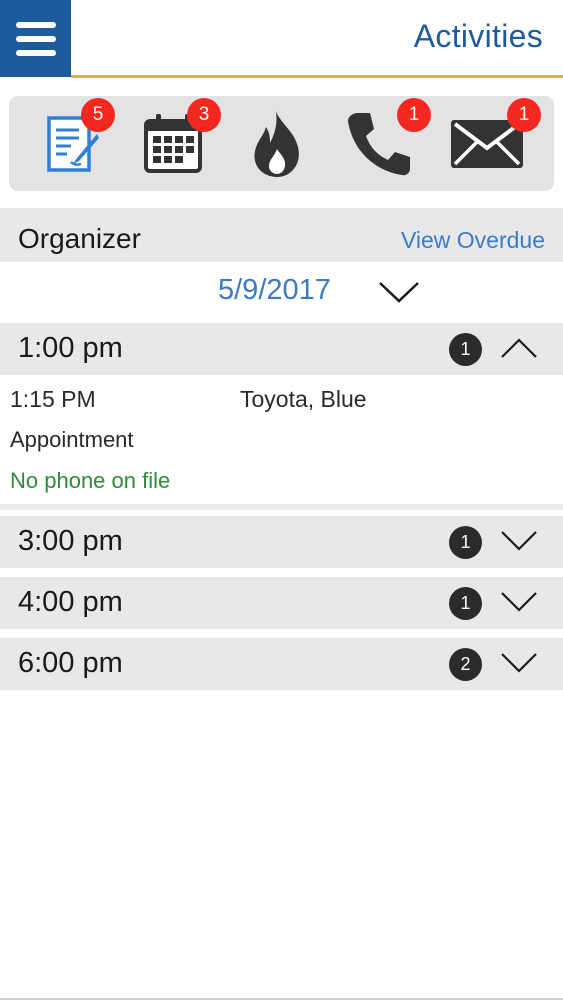 This screenshot has height=1000, width=563. I want to click on time-group-header: 3:00 pm 1, so click(281, 542).